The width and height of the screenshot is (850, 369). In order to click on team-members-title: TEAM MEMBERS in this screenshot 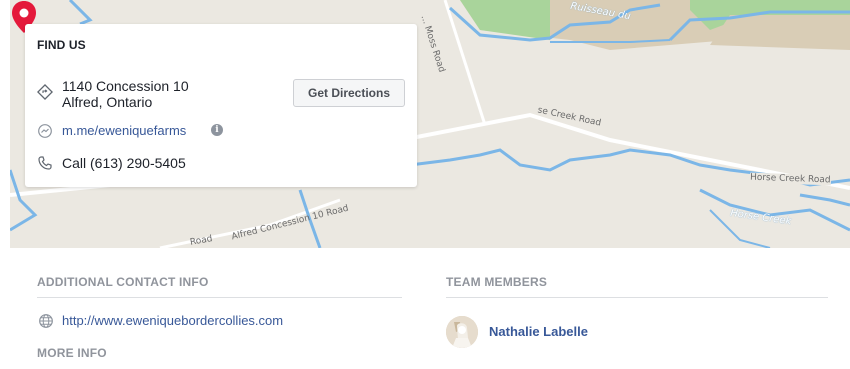, I will do `click(497, 282)`.